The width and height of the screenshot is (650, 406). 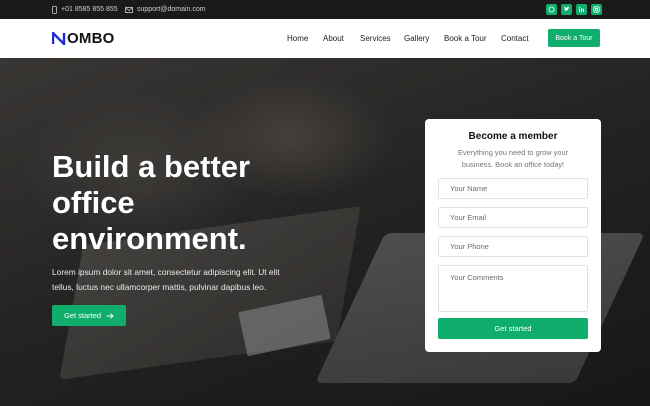 What do you see at coordinates (129, 9) in the screenshot?
I see `envelope-icon` at bounding box center [129, 9].